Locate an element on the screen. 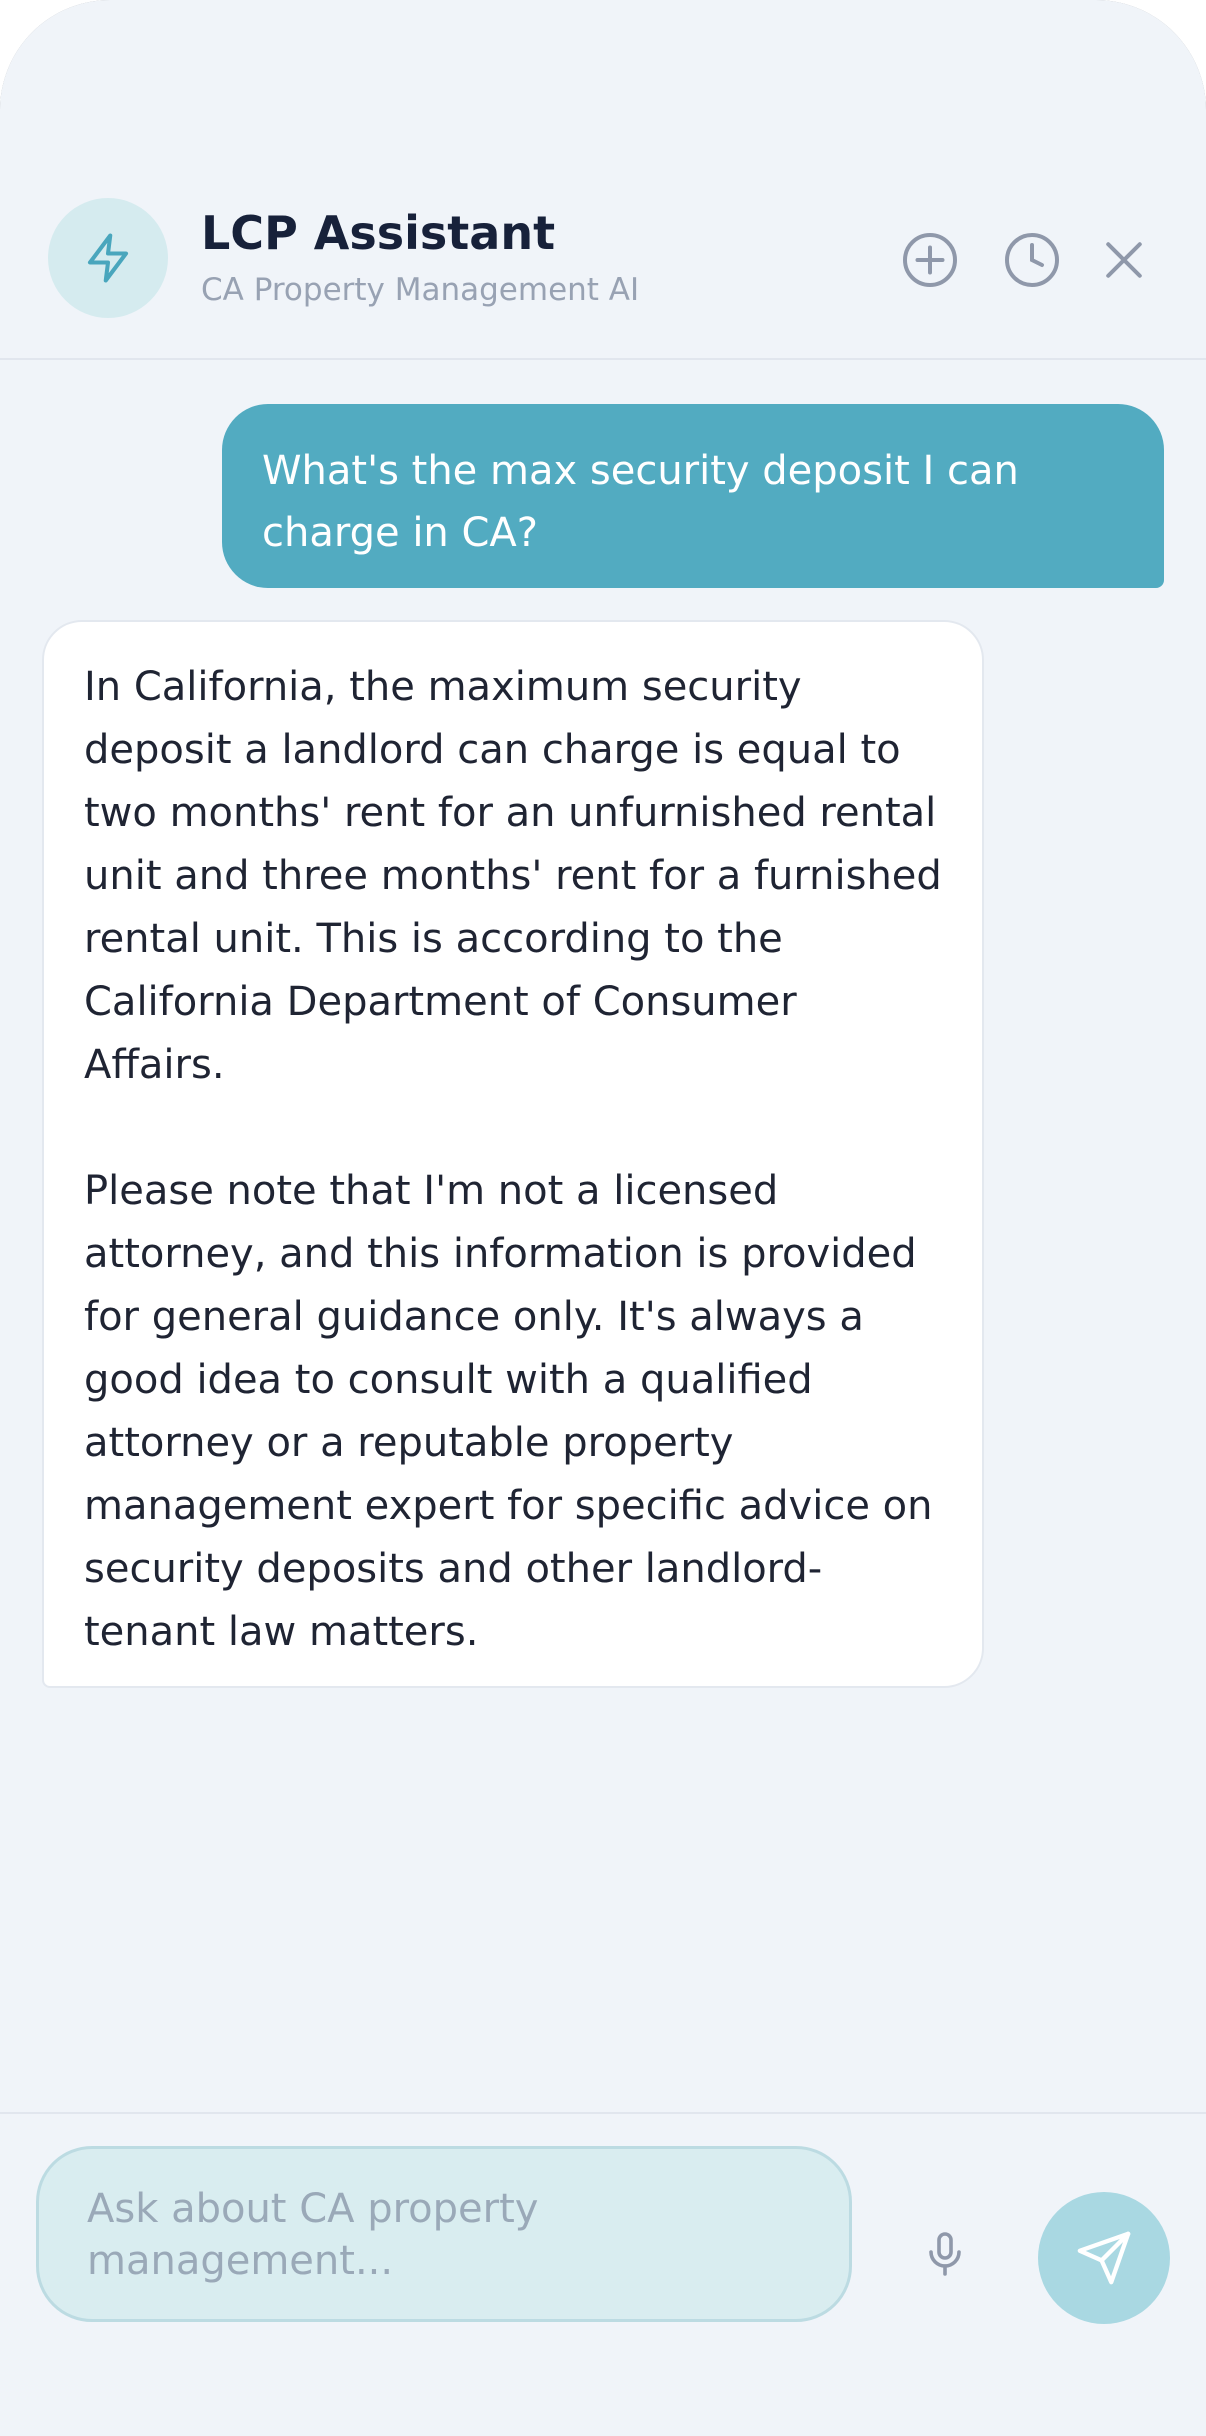 Image resolution: width=1206 pixels, height=2436 pixels. close-button is located at coordinates (1124, 260).